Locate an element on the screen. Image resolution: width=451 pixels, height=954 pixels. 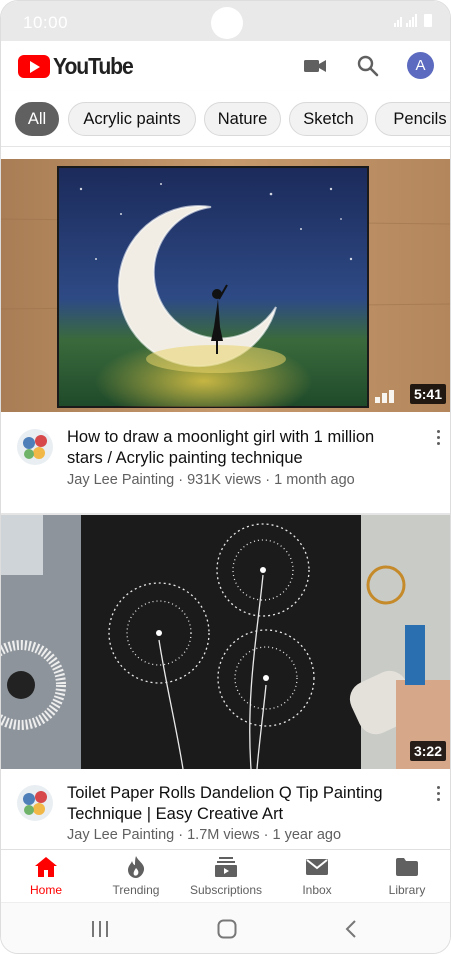
nav-library: Library is located at coordinates (406, 878).